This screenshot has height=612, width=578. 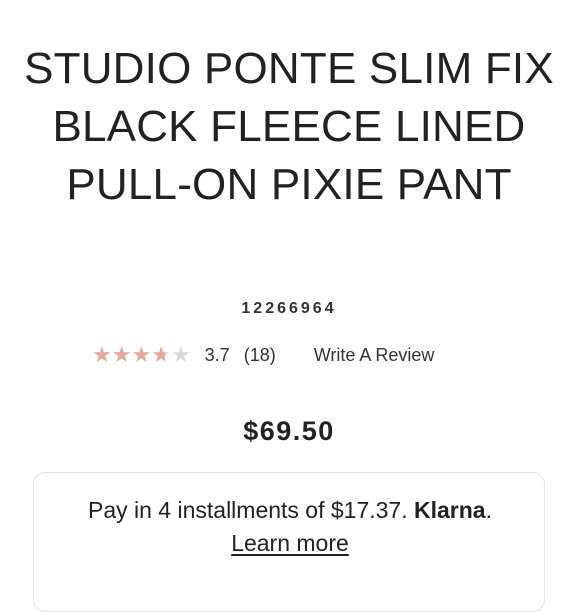 What do you see at coordinates (289, 431) in the screenshot?
I see `product-price: $69.50` at bounding box center [289, 431].